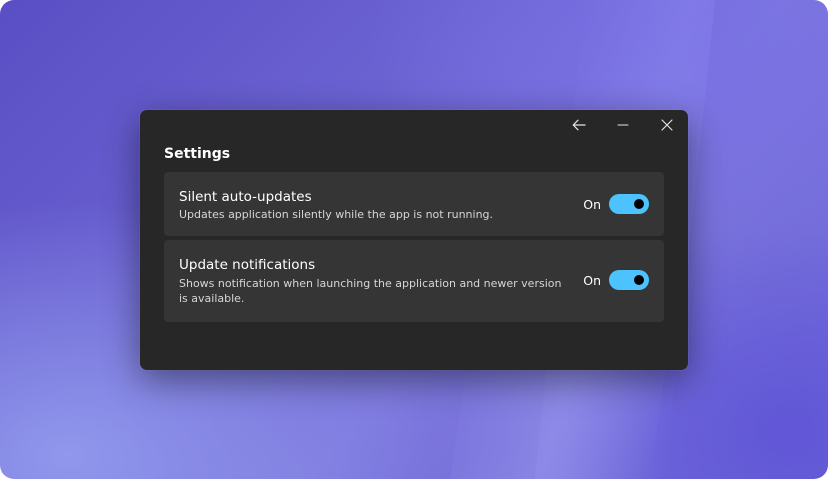  I want to click on update-notifications-toggle, so click(629, 280).